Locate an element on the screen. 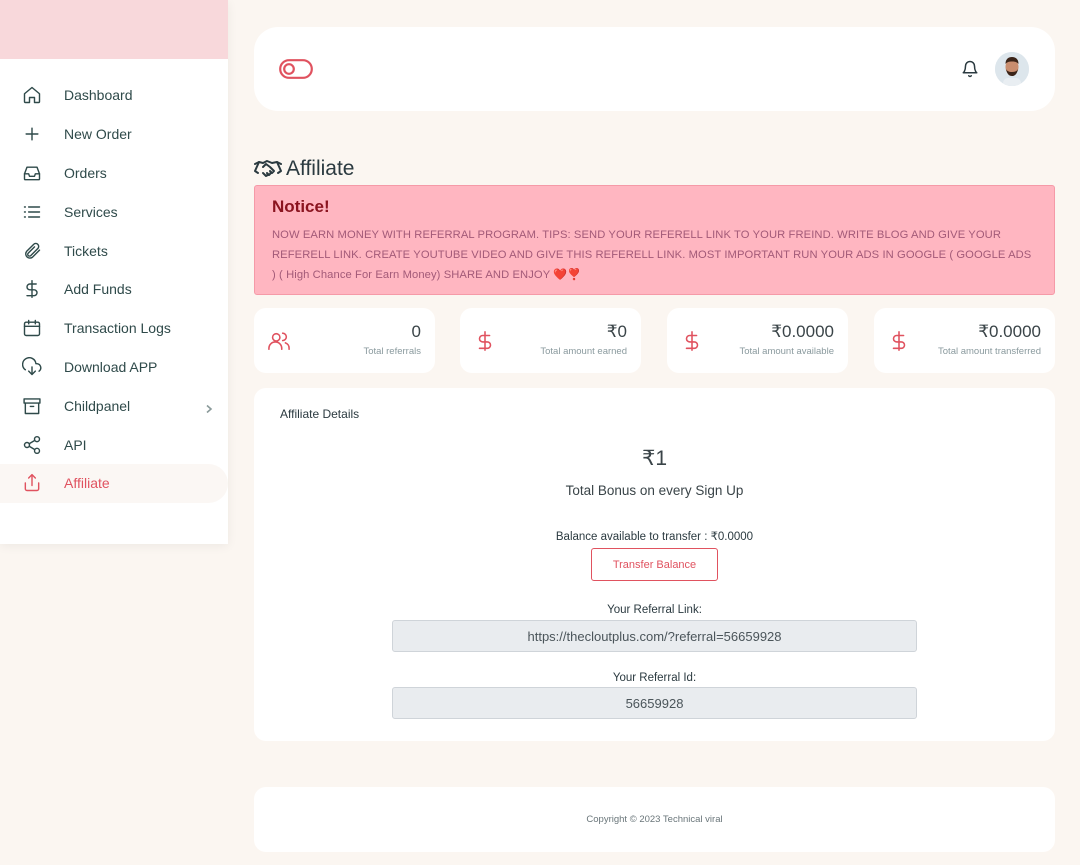 The height and width of the screenshot is (865, 1080). stat-label: Total amount transferred is located at coordinates (989, 351).